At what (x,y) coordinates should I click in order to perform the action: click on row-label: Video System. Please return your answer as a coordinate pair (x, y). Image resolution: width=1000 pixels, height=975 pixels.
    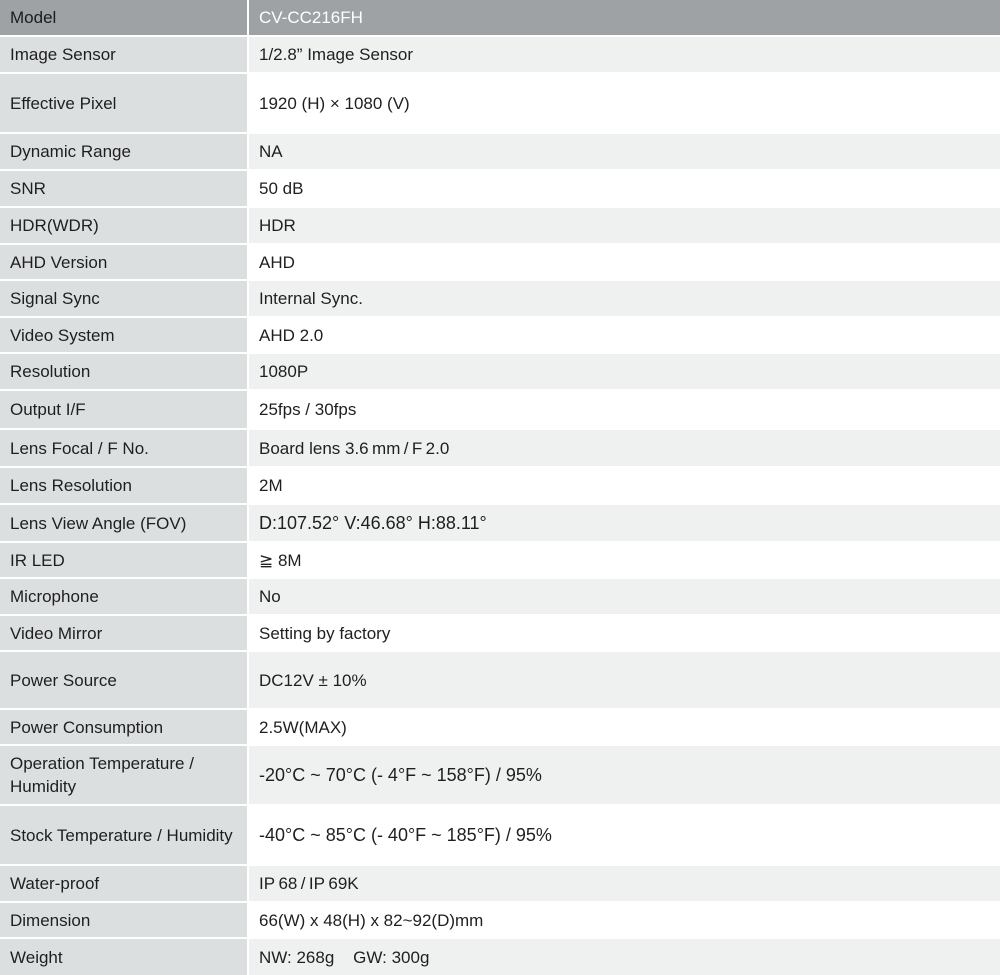
    Looking at the image, I should click on (124, 335).